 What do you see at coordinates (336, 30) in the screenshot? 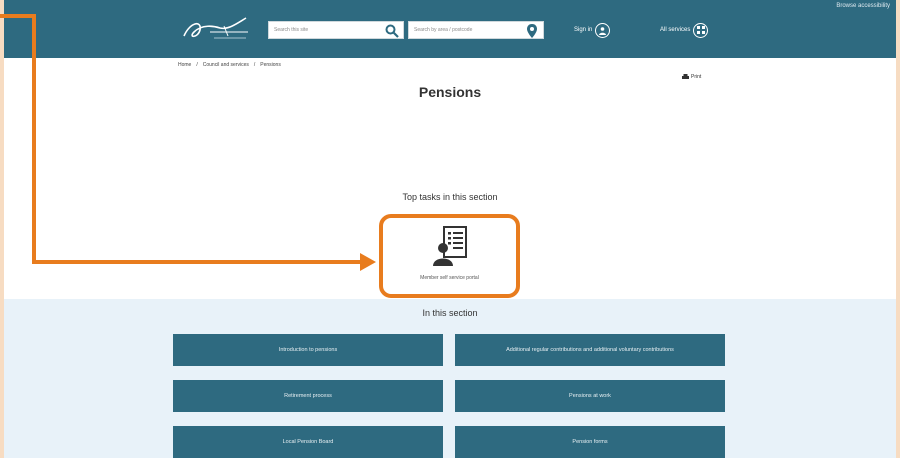
I see `site-search-input: Search this site` at bounding box center [336, 30].